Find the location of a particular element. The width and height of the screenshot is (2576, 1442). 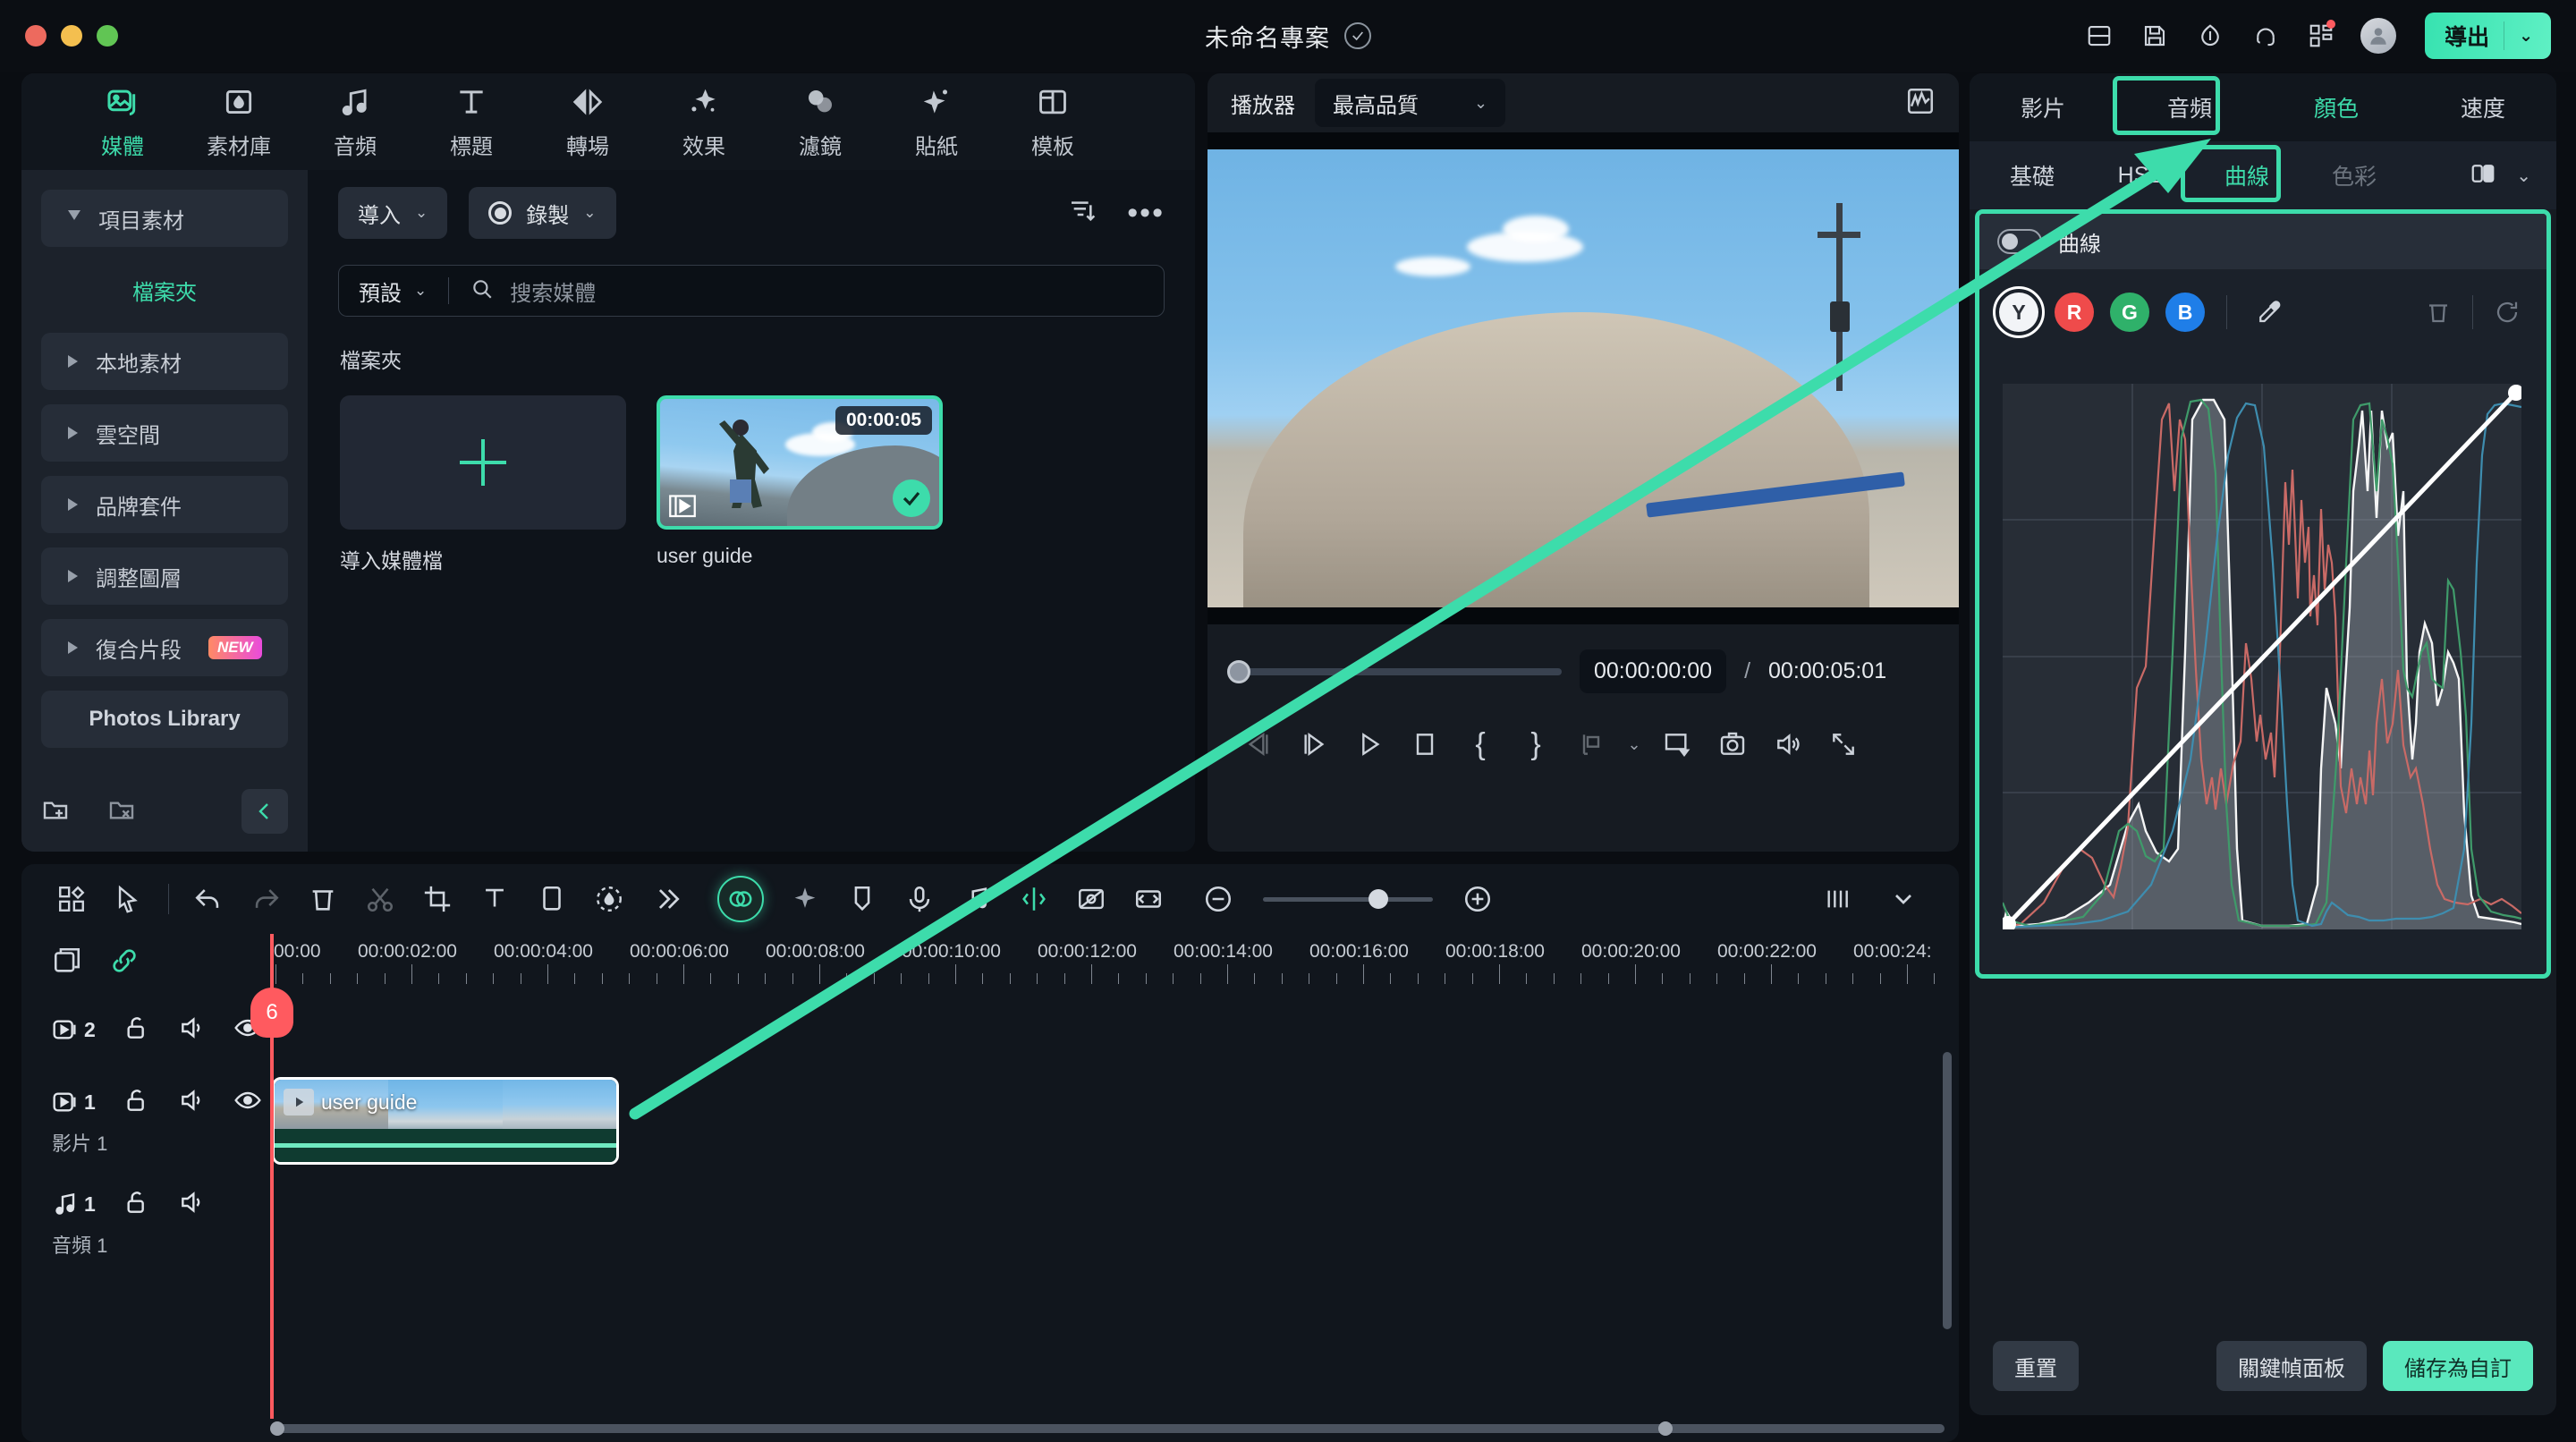

save-preset-button: 儲存為自訂 is located at coordinates (2458, 1366).